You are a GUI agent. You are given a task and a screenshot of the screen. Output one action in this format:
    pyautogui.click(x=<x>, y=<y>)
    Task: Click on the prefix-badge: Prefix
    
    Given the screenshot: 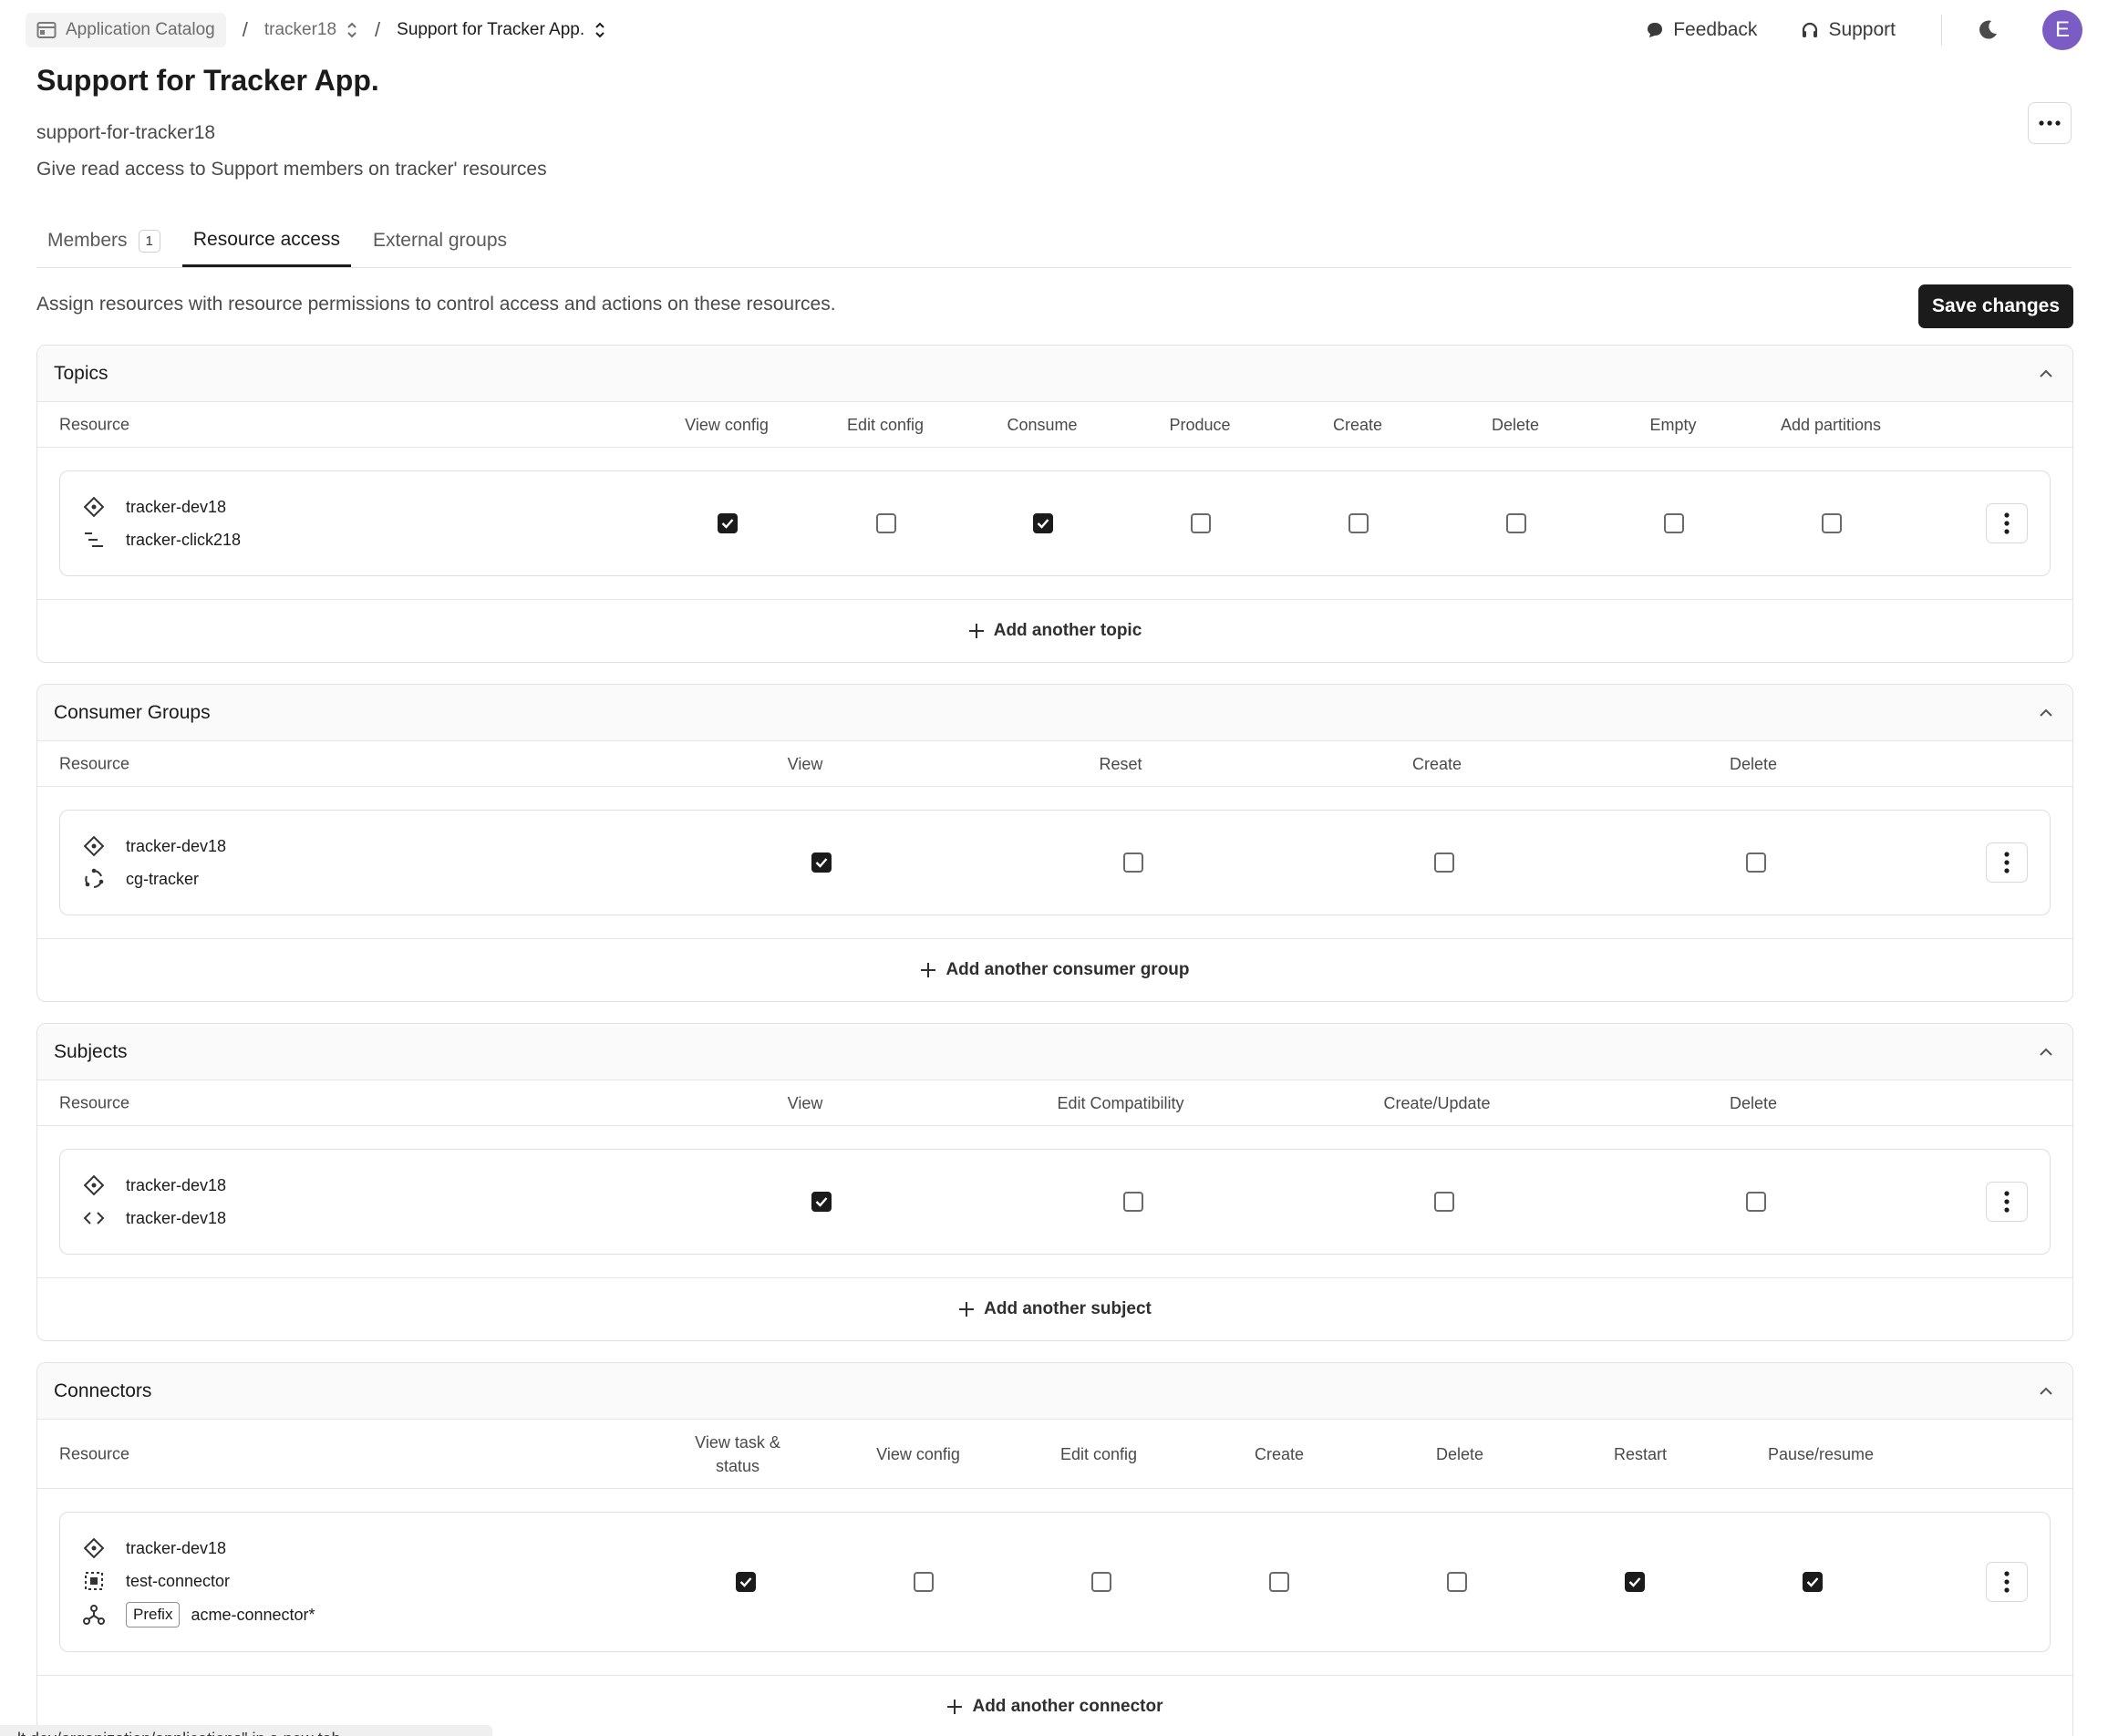 What is the action you would take?
    pyautogui.click(x=153, y=1615)
    